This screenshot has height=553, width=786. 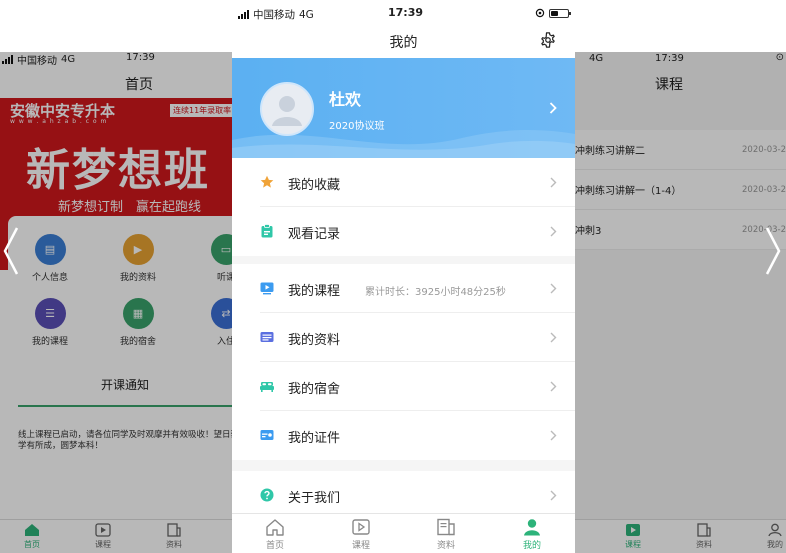 I want to click on menu-watch-history: 观看记录, so click(x=403, y=231).